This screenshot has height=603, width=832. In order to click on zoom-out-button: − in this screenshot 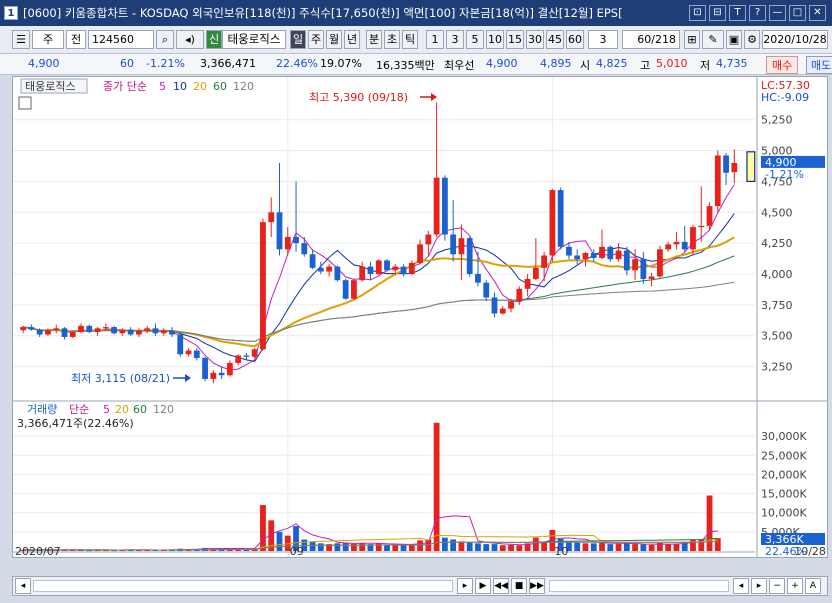, I will do `click(777, 586)`.